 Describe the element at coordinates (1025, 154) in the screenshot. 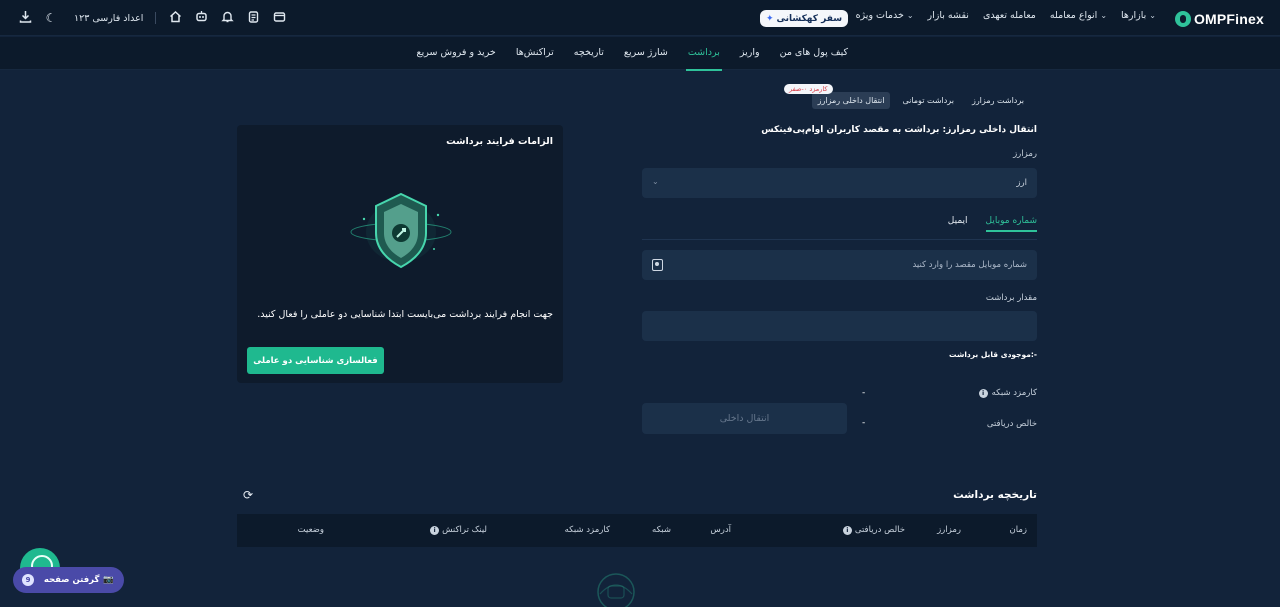

I see `crypto-label: رمزارز` at that location.